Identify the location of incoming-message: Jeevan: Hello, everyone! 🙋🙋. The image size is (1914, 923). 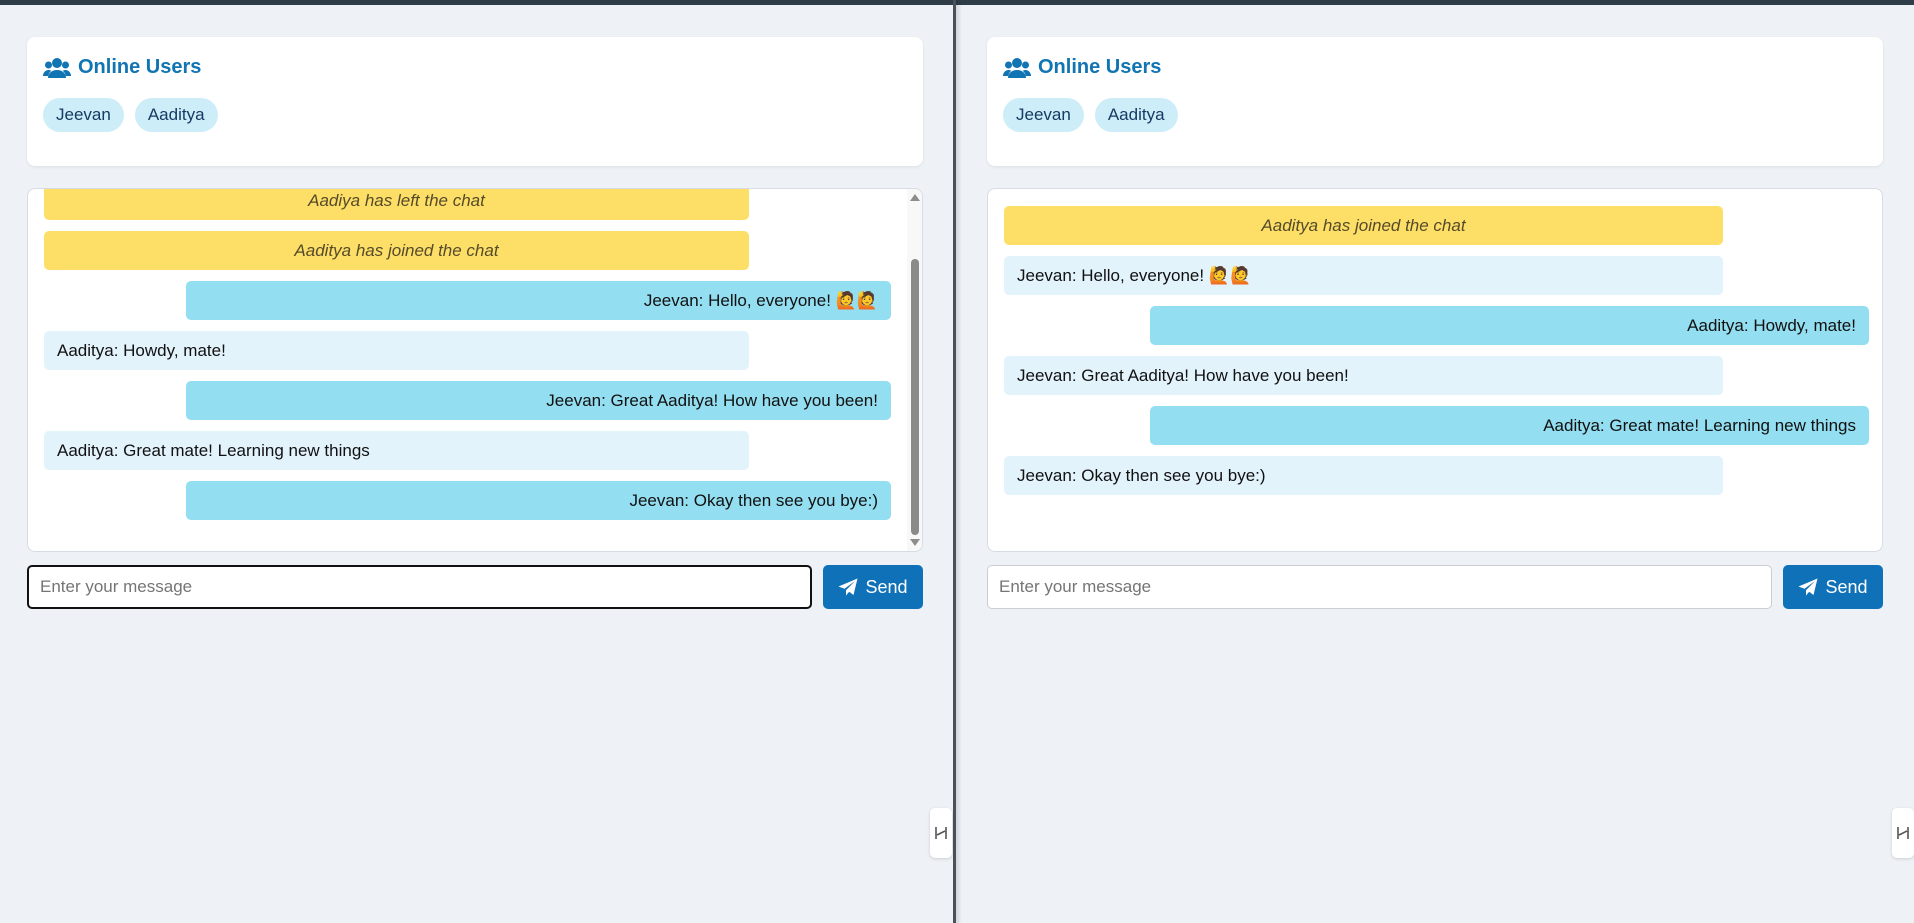
(1363, 275).